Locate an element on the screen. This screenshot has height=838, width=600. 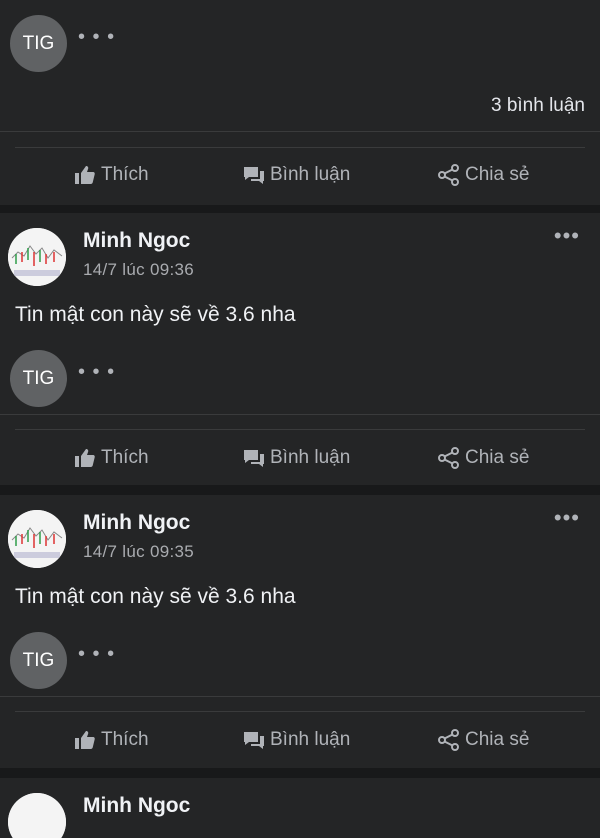
post-header: Minh Ngoc 14/7 lúc 09:36 ••• is located at coordinates (300, 253).